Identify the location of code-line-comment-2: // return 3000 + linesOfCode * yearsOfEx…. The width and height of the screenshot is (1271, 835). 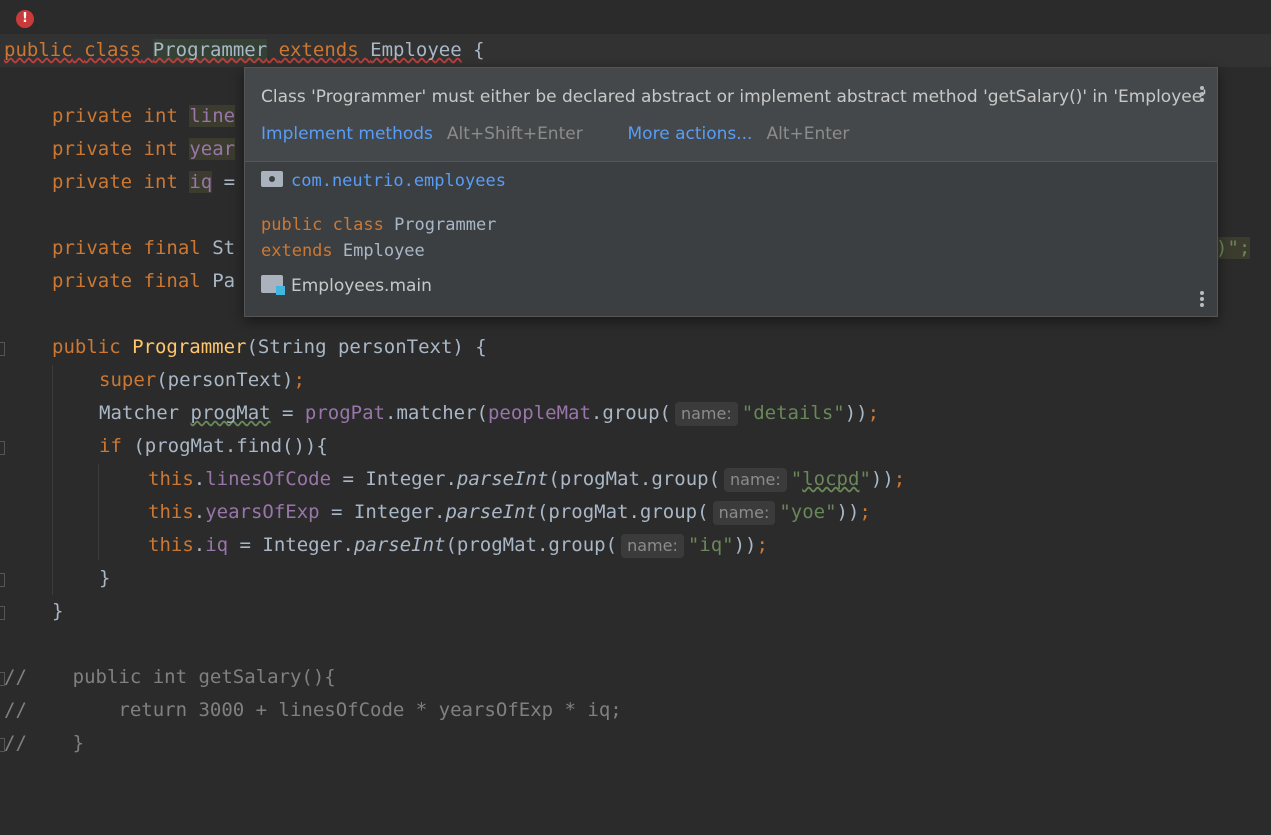
(637, 710).